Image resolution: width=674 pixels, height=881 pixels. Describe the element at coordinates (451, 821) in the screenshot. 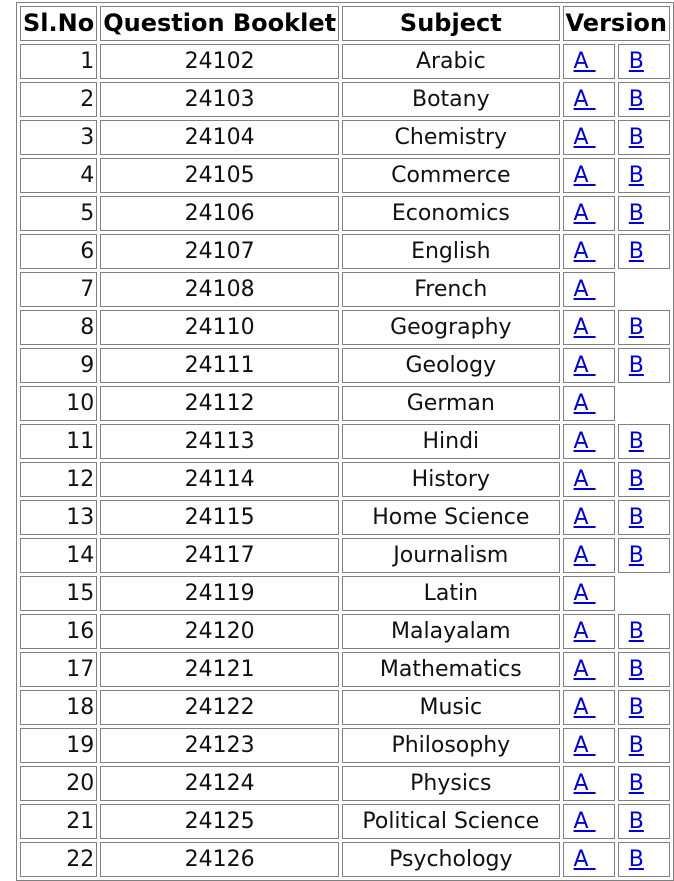

I see `subject-cell: Political Science` at that location.